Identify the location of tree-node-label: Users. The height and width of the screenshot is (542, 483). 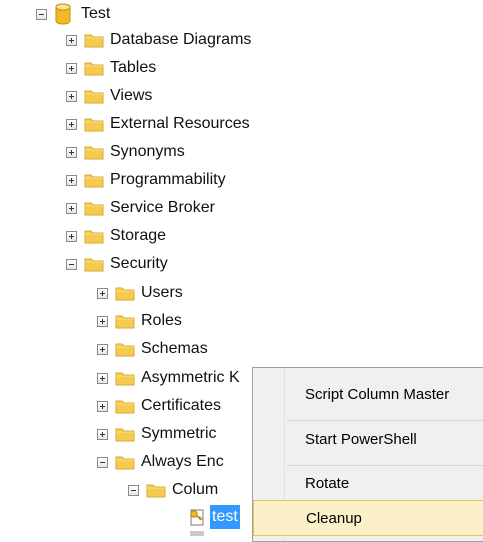
(162, 292).